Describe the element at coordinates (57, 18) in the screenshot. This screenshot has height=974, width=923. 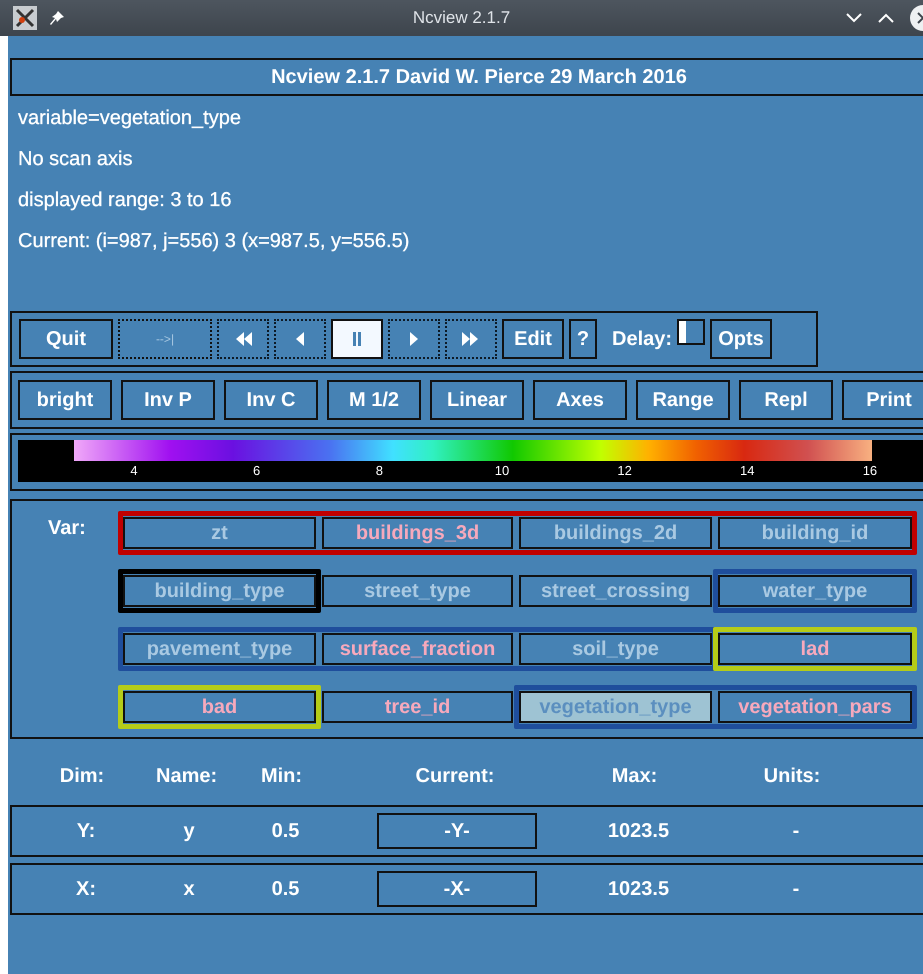
I see `pin-icon` at that location.